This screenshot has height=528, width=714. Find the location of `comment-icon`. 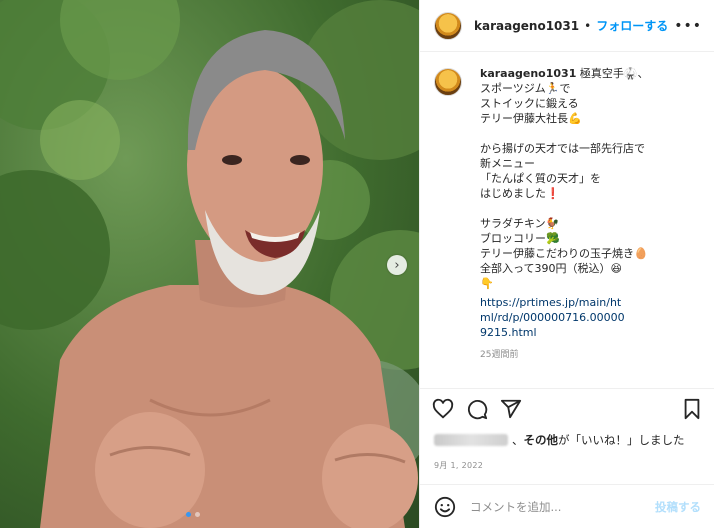

comment-icon is located at coordinates (477, 409).